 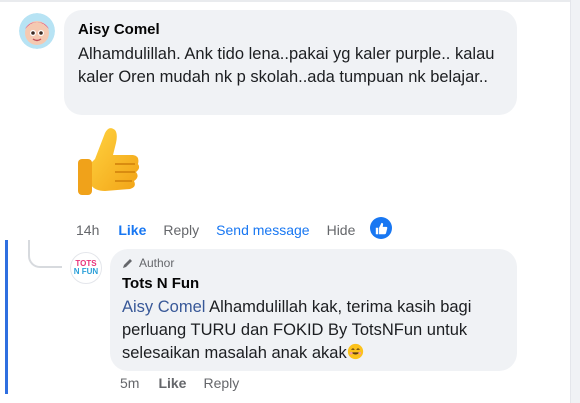 What do you see at coordinates (132, 230) in the screenshot?
I see `like-button: Like` at bounding box center [132, 230].